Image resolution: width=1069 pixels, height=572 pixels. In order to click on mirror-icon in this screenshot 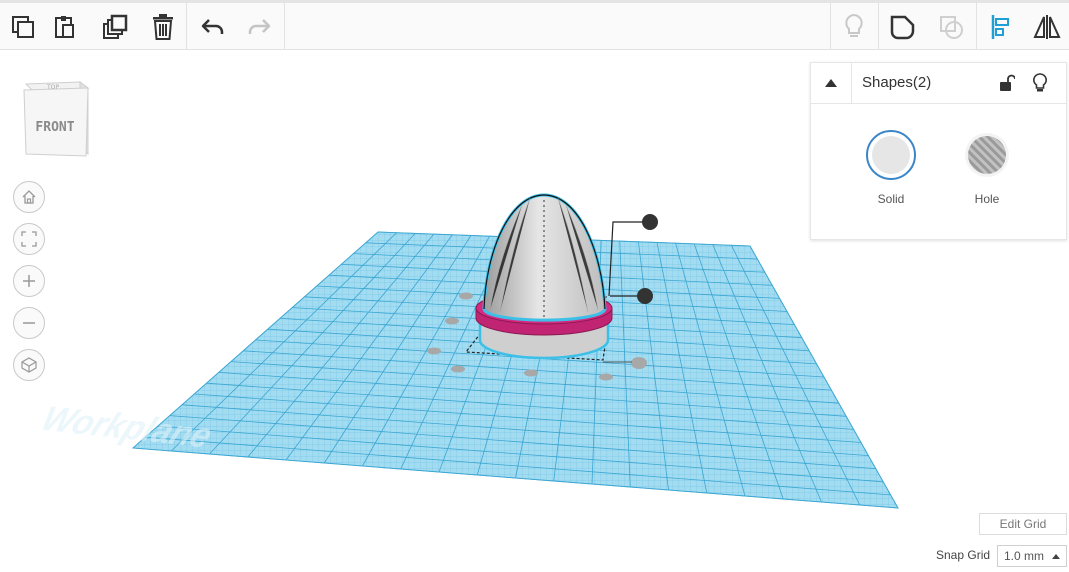, I will do `click(1047, 26)`.